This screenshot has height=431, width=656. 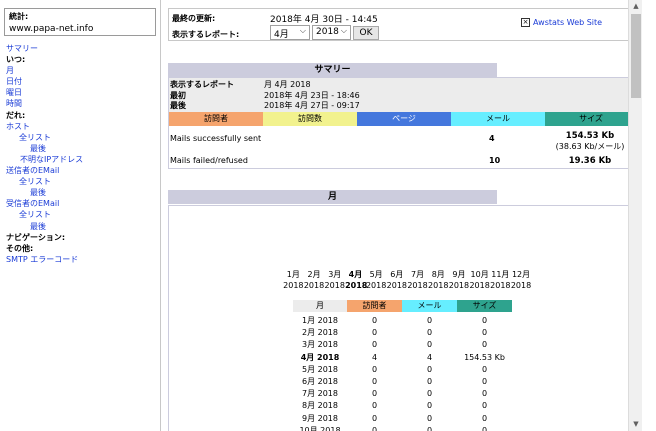 I want to click on month-selector-item: 7月 2018, so click(x=417, y=280).